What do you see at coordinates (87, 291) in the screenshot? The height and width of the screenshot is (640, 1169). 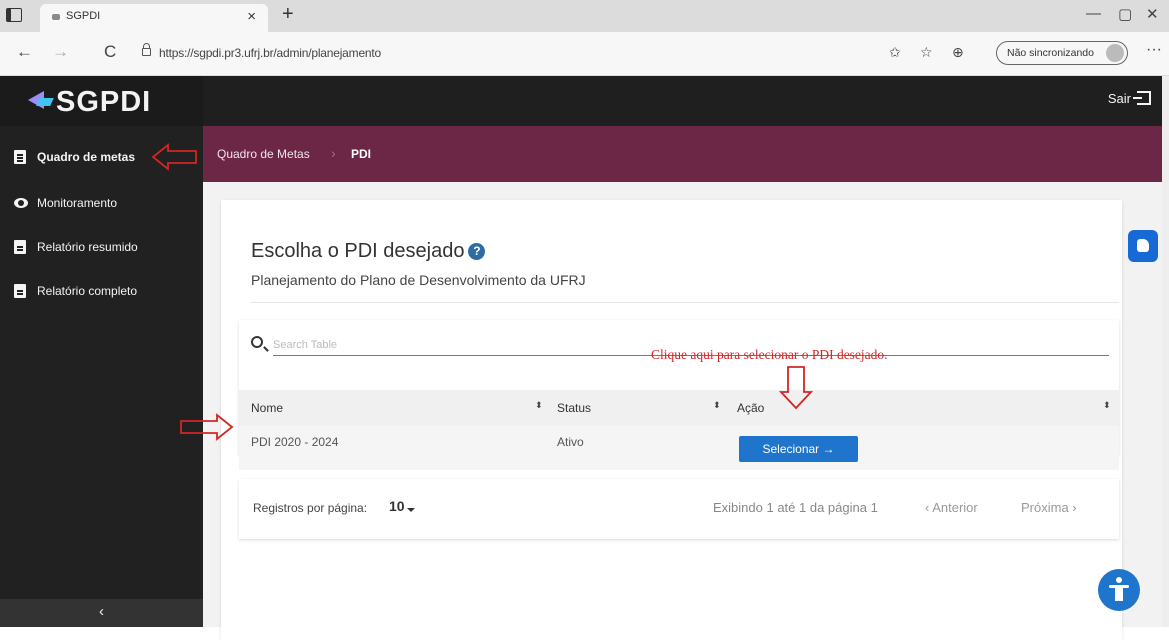 I see `sidebar-item-label: Relatório completo` at bounding box center [87, 291].